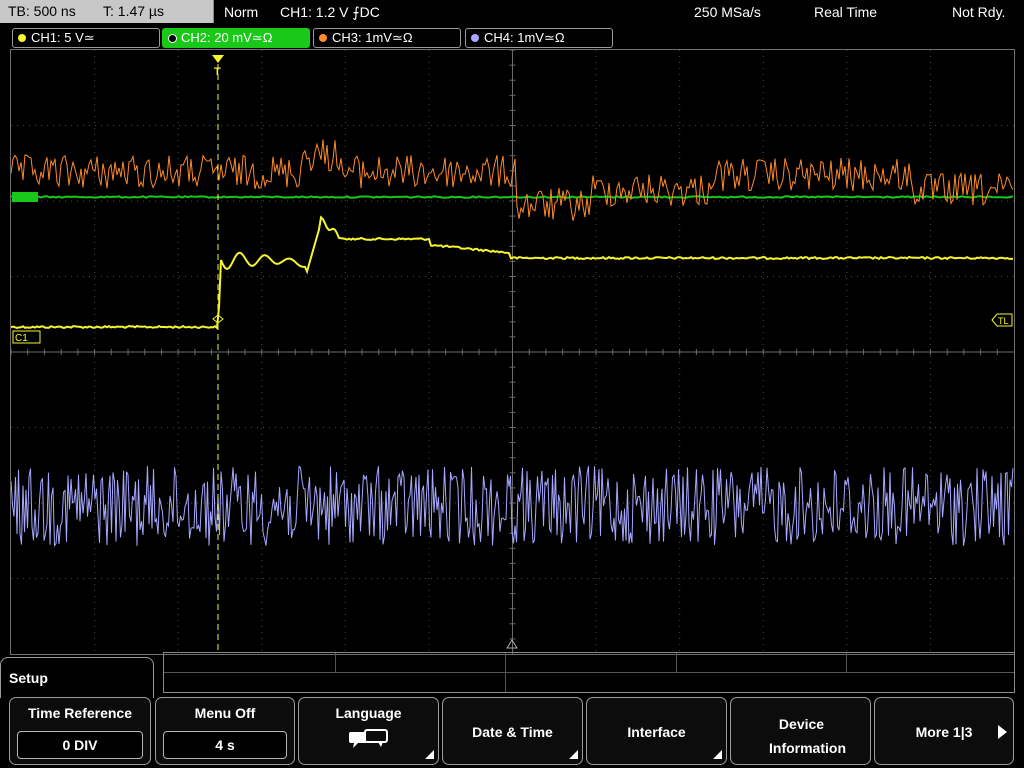 The image size is (1024, 768). Describe the element at coordinates (241, 12) in the screenshot. I see `trigger-mode: Norm` at that location.